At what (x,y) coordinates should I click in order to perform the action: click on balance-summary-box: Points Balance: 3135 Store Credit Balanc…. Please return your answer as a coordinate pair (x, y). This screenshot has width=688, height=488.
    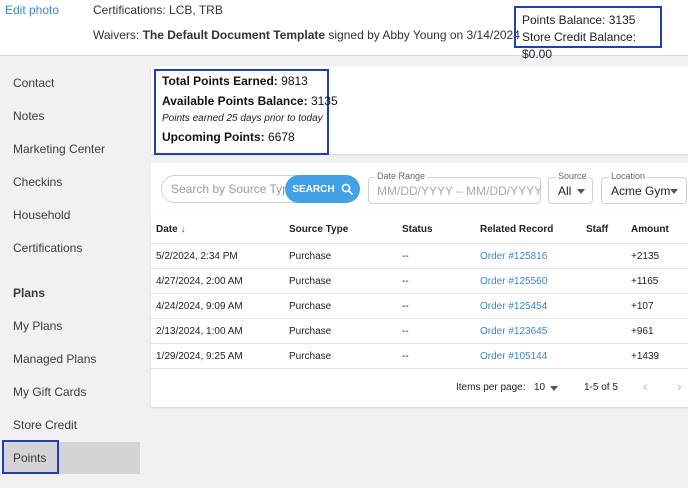
    Looking at the image, I should click on (588, 33).